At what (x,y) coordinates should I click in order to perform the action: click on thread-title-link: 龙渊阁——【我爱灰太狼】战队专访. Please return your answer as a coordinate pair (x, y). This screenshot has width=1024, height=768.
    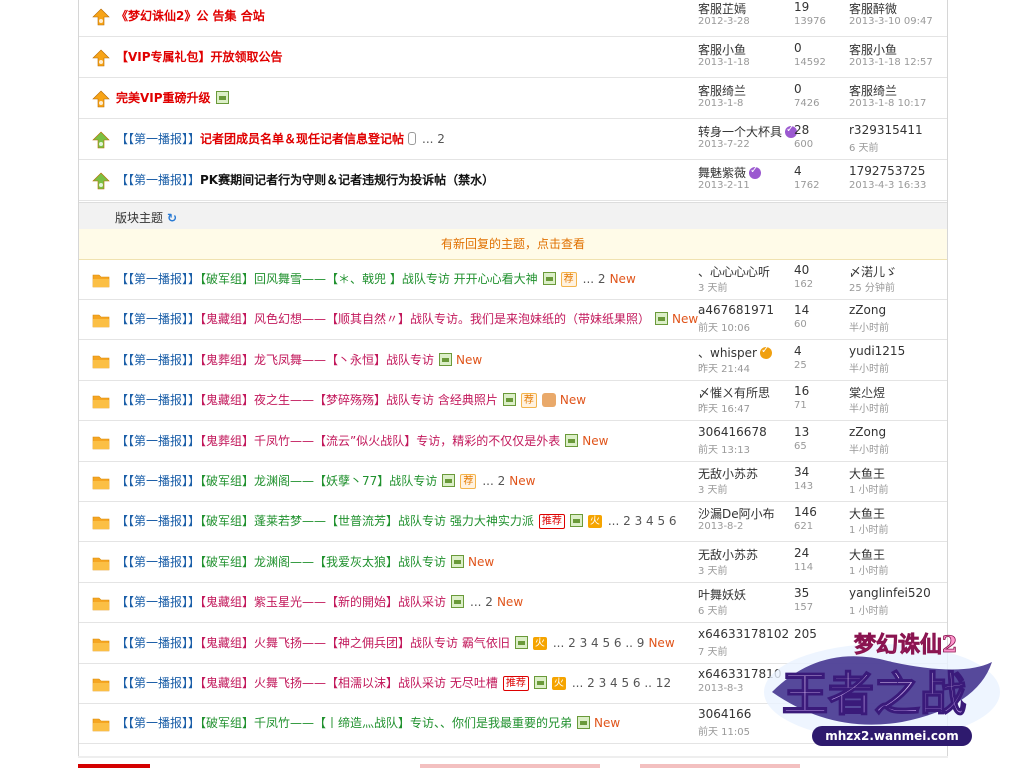
    Looking at the image, I should click on (350, 562).